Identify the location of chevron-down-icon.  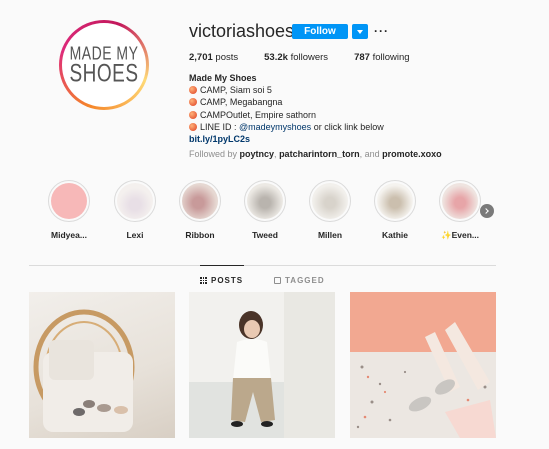
(360, 31).